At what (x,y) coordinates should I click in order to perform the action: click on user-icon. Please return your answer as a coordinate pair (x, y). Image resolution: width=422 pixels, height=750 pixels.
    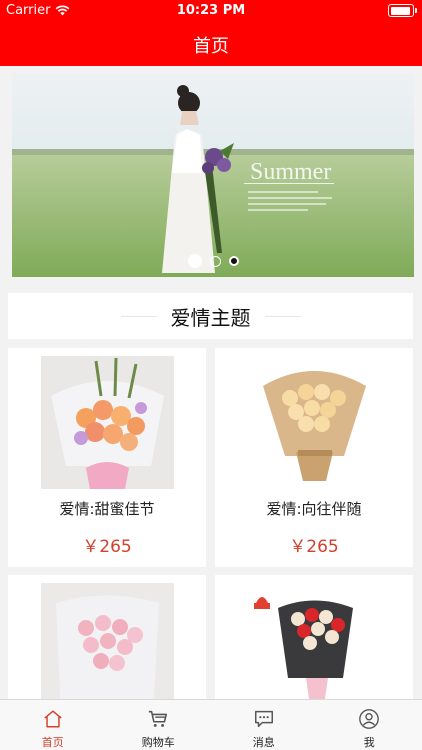
    Looking at the image, I should click on (369, 719).